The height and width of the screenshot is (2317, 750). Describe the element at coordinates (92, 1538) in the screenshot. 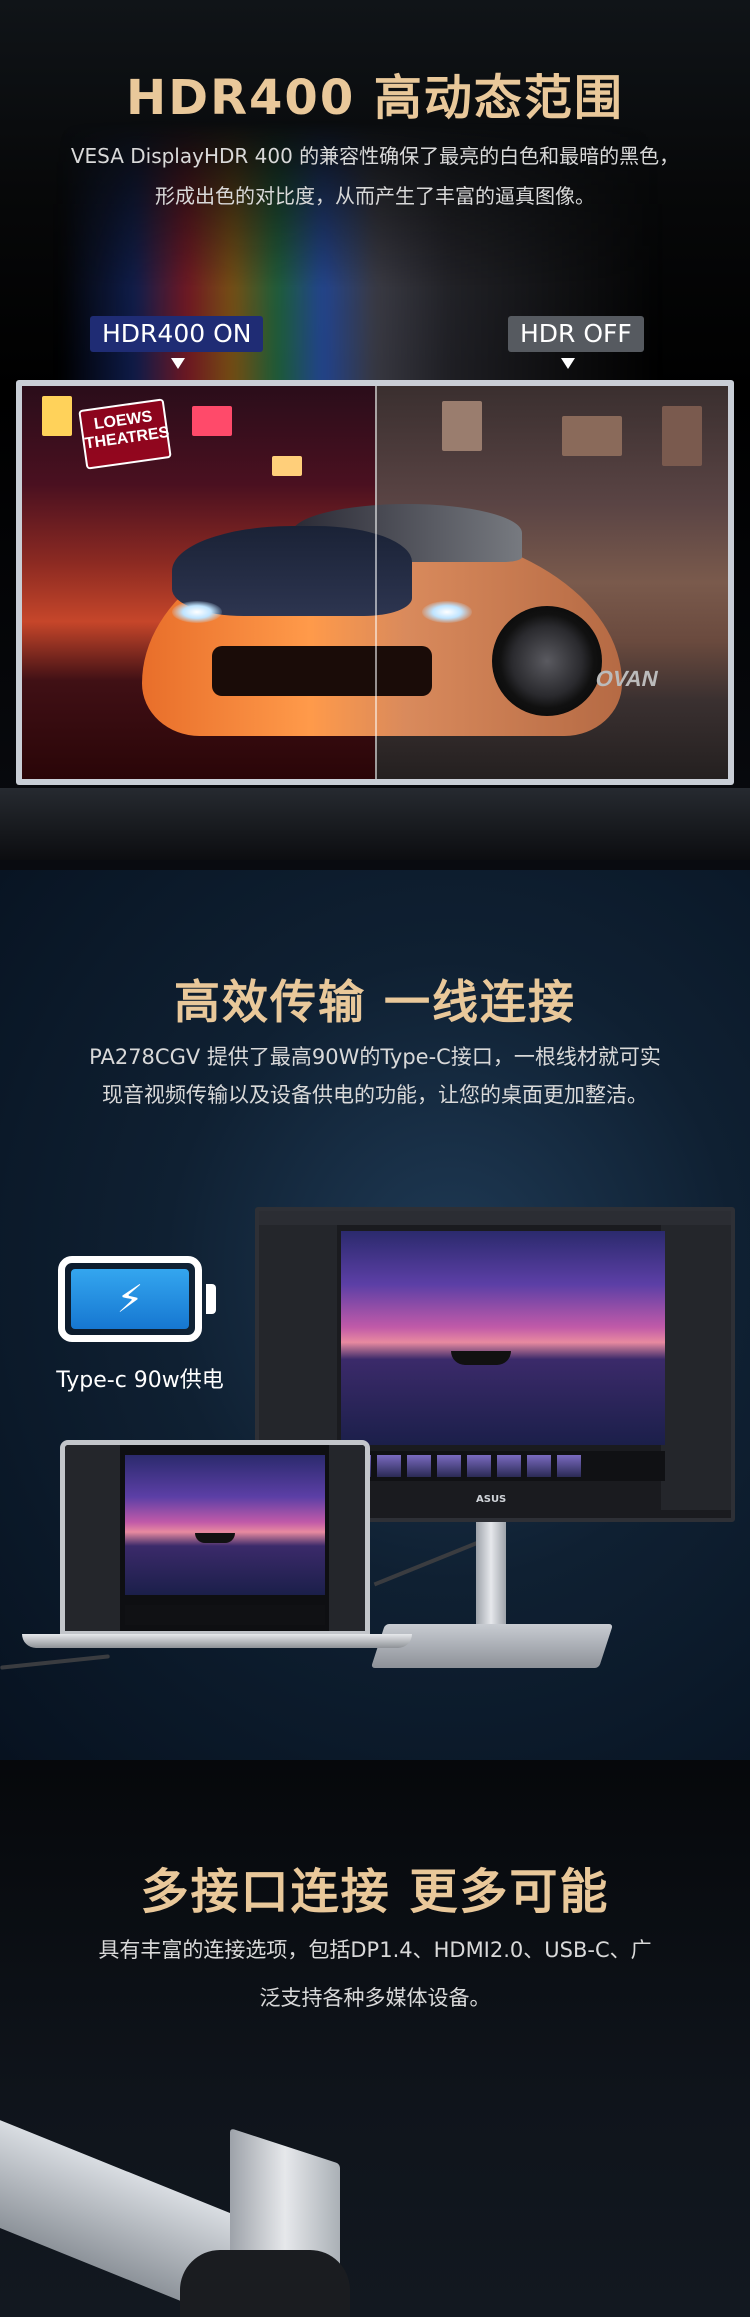

I see `laptop-editor-left-panel` at that location.